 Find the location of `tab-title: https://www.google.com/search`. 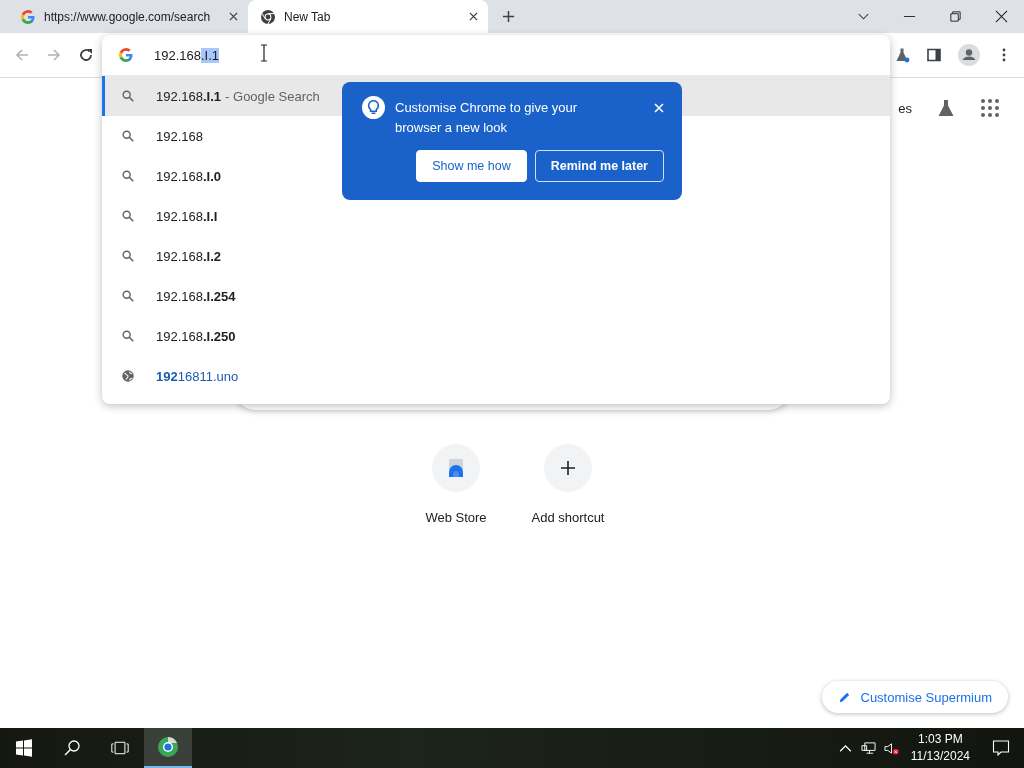

tab-title: https://www.google.com/search is located at coordinates (128, 16).